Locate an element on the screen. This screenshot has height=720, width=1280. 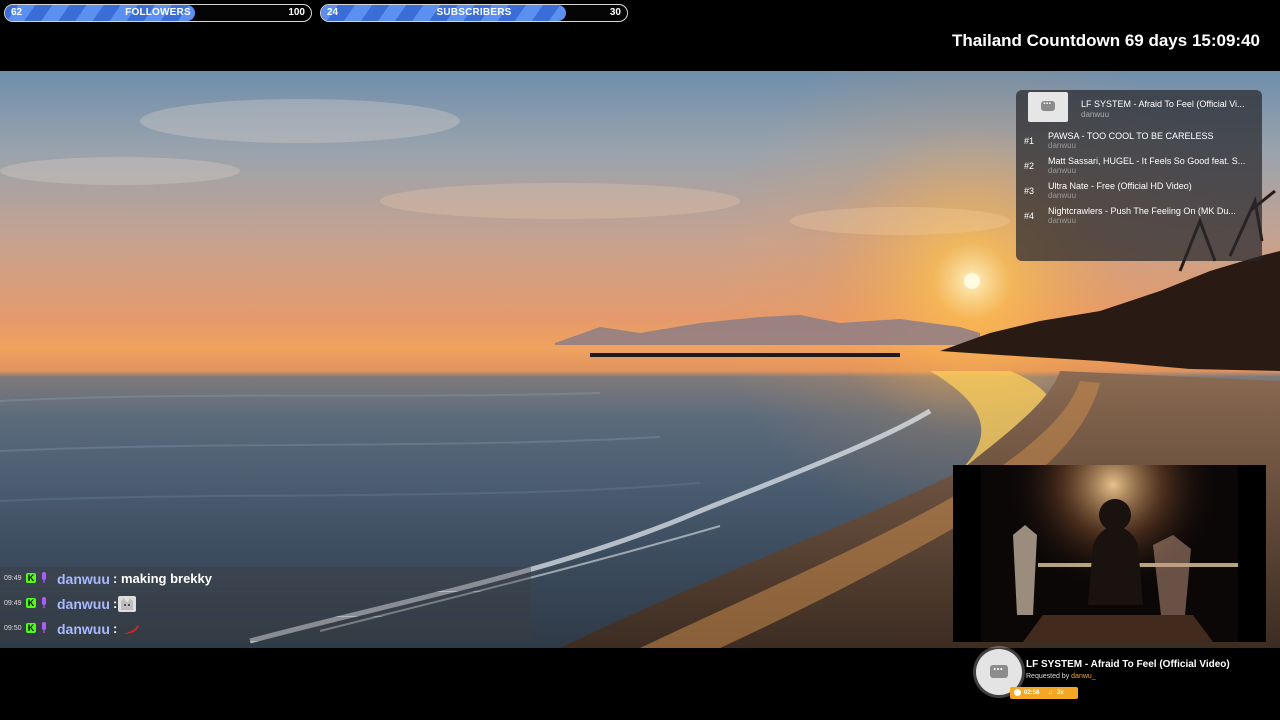
song-thumbnail-icon is located at coordinates (1048, 107).